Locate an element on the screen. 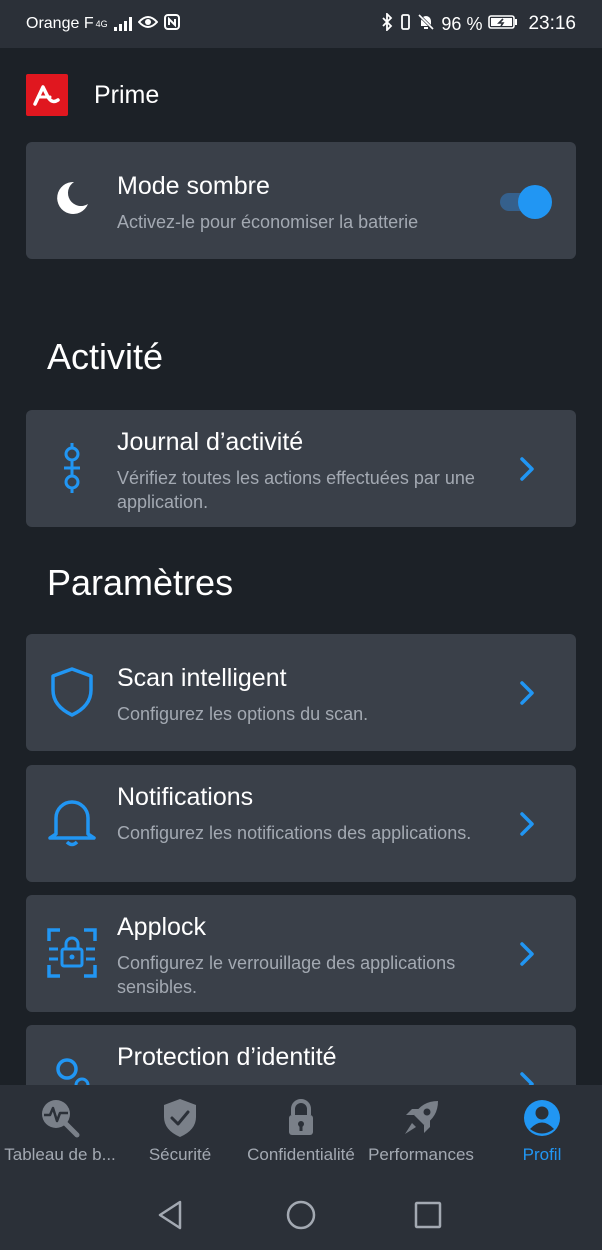 The image size is (602, 1250). signal-icon is located at coordinates (122, 24).